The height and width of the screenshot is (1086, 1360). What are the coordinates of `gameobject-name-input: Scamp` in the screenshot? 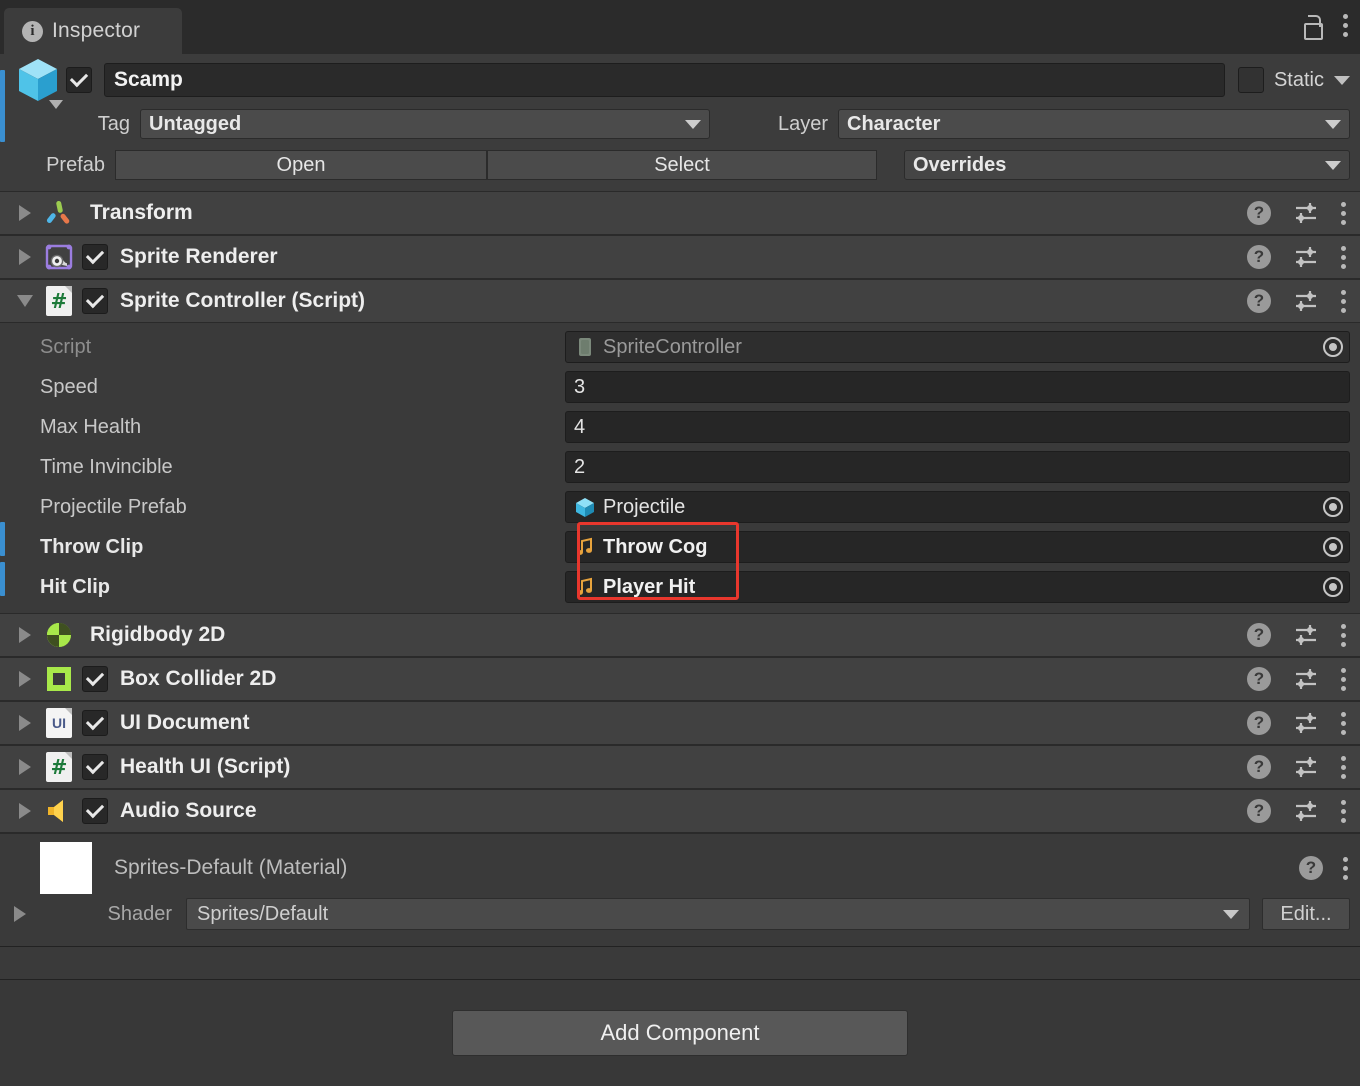 It's located at (664, 80).